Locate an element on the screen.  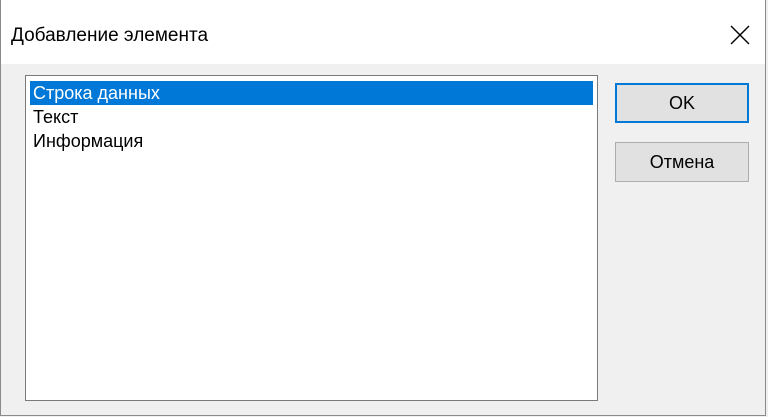
close-button is located at coordinates (740, 35).